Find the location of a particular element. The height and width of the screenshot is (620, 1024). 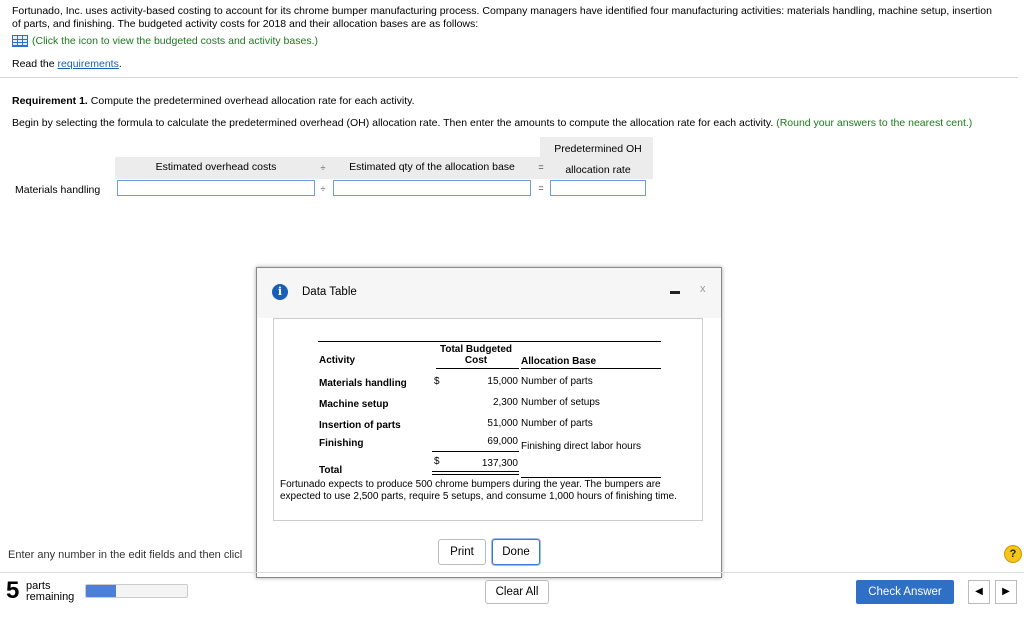

print-button: Print is located at coordinates (462, 552).